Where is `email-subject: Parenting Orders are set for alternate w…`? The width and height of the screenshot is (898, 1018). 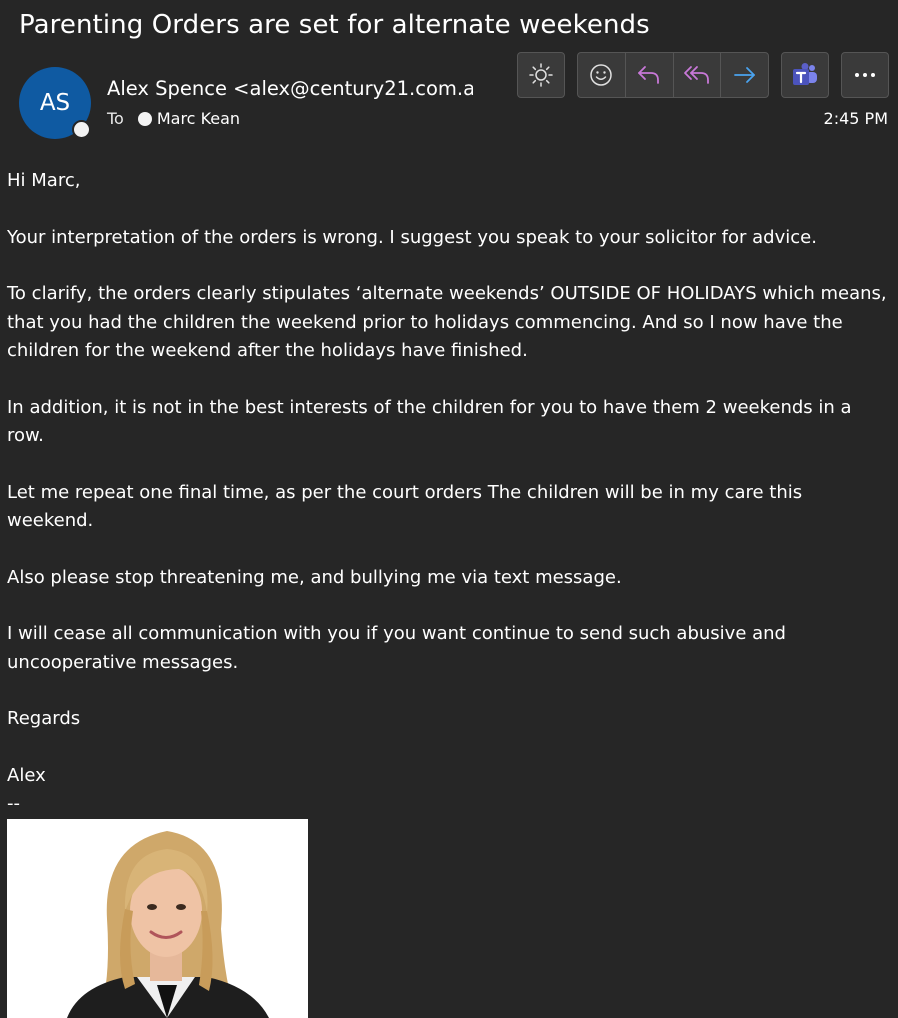 email-subject: Parenting Orders are set for alternate w… is located at coordinates (334, 25).